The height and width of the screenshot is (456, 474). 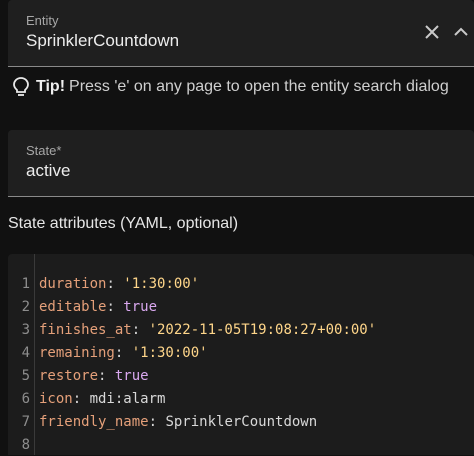 I want to click on state-label: State*, so click(x=44, y=150).